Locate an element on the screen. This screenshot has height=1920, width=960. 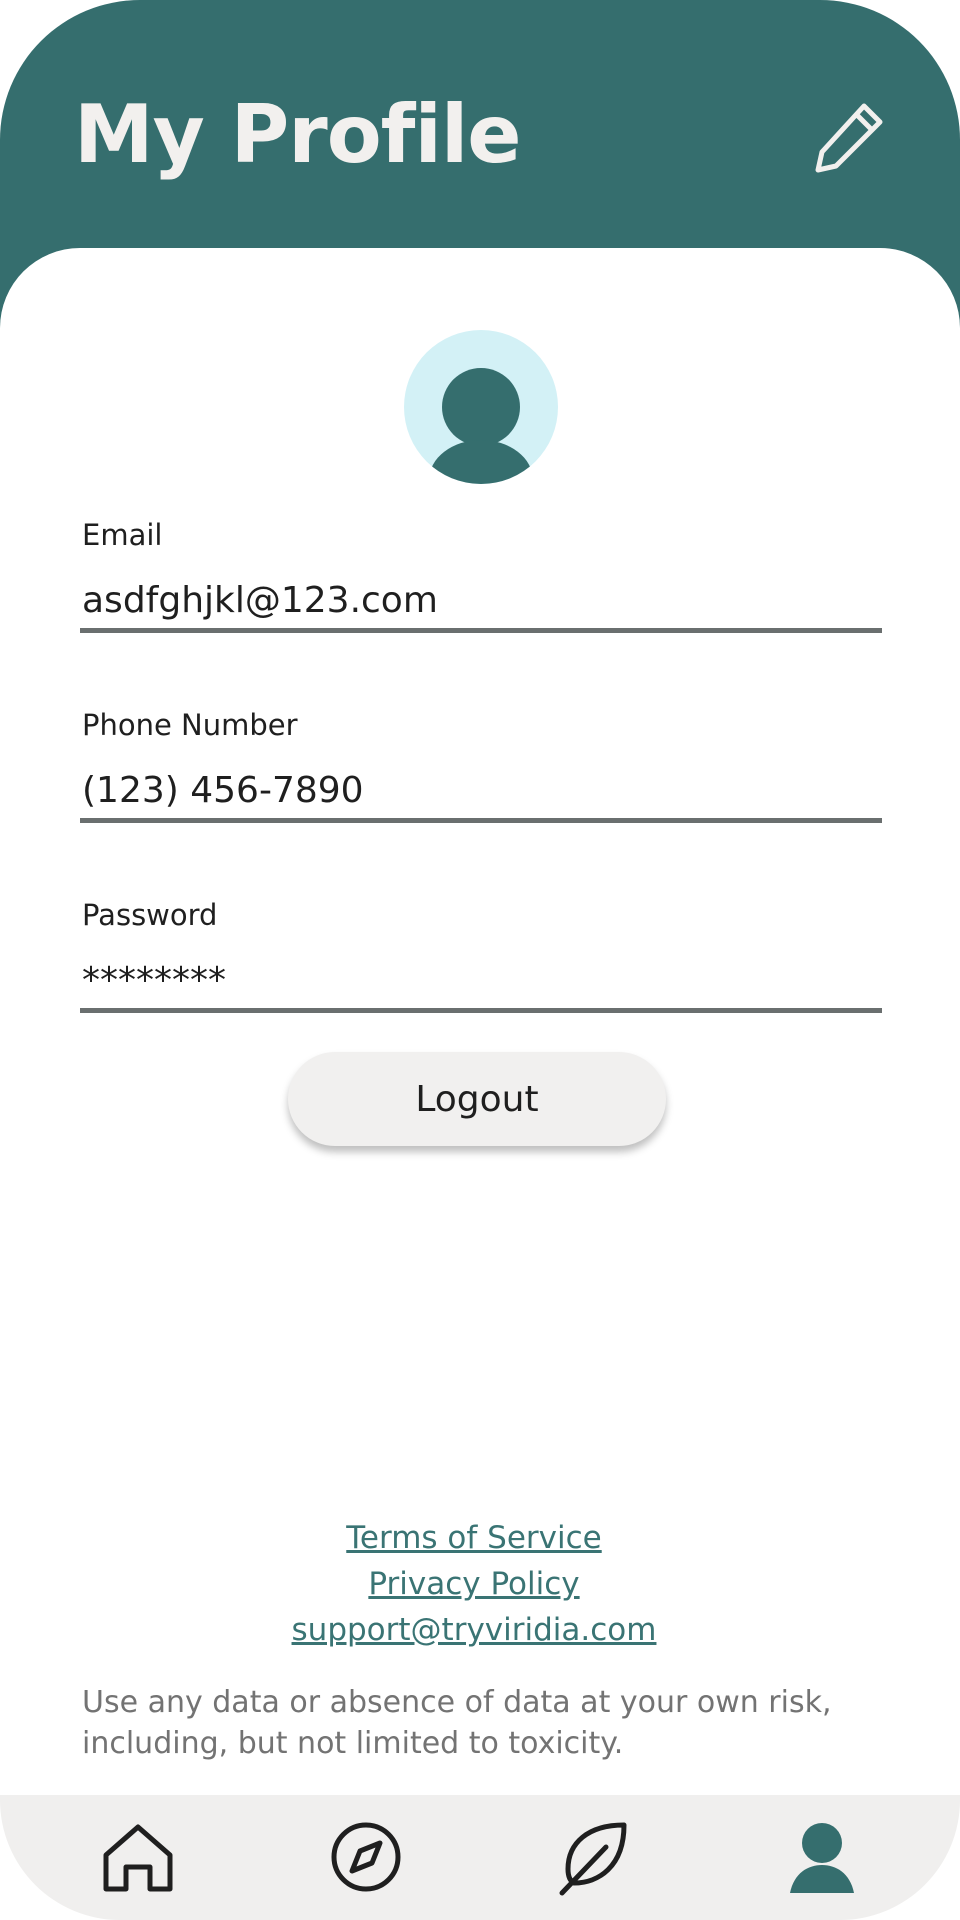
terms-of-service-link: Terms of Service is located at coordinates (474, 1538).